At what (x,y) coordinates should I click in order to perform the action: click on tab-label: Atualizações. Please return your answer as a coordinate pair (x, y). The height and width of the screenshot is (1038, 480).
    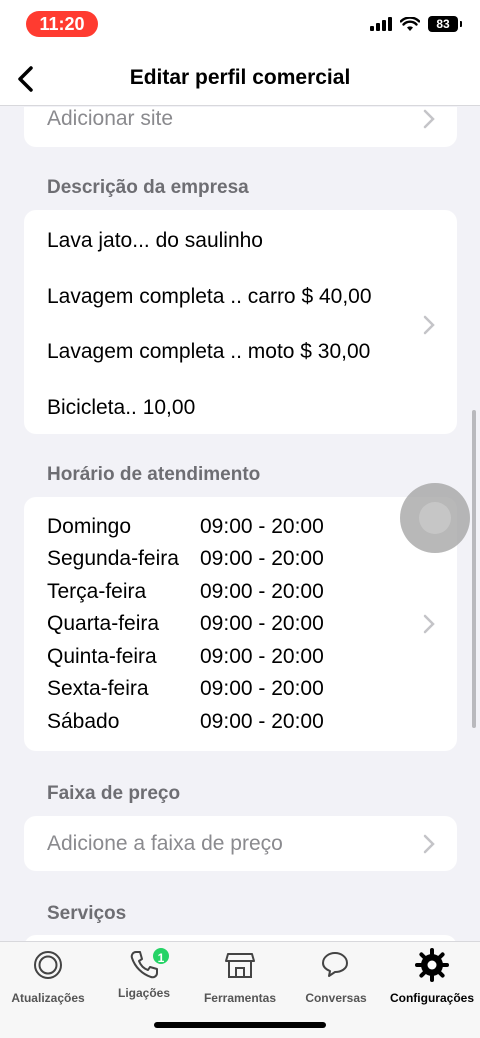
    Looking at the image, I should click on (48, 998).